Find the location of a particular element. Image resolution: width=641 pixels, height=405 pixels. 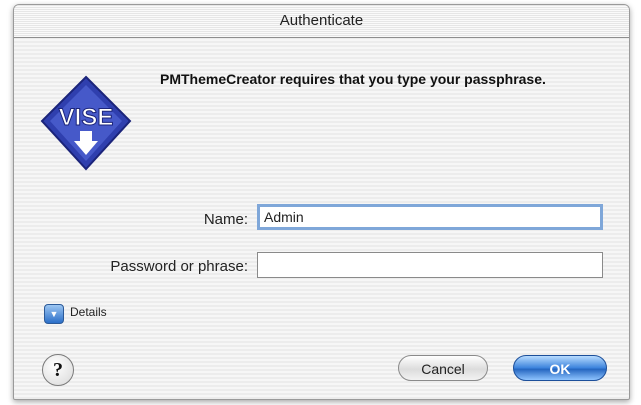

vise-logo-icon: VISE is located at coordinates (86, 123).